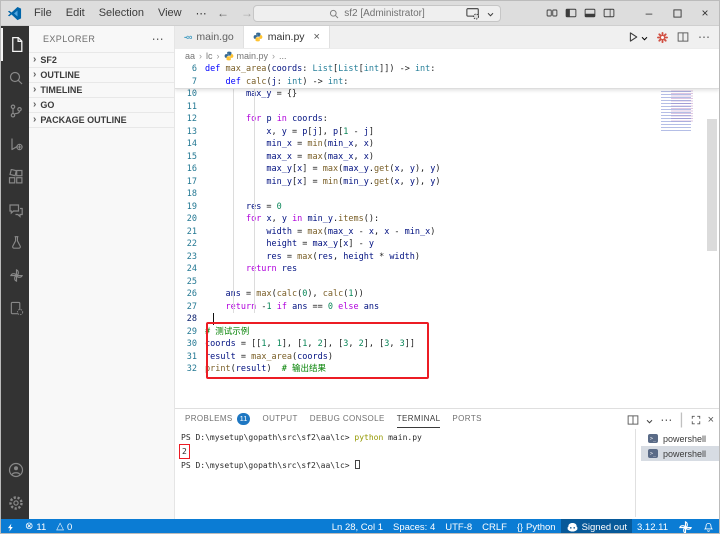 This screenshot has width=720, height=534. What do you see at coordinates (190, 294) in the screenshot?
I see `line-number: 26` at bounding box center [190, 294].